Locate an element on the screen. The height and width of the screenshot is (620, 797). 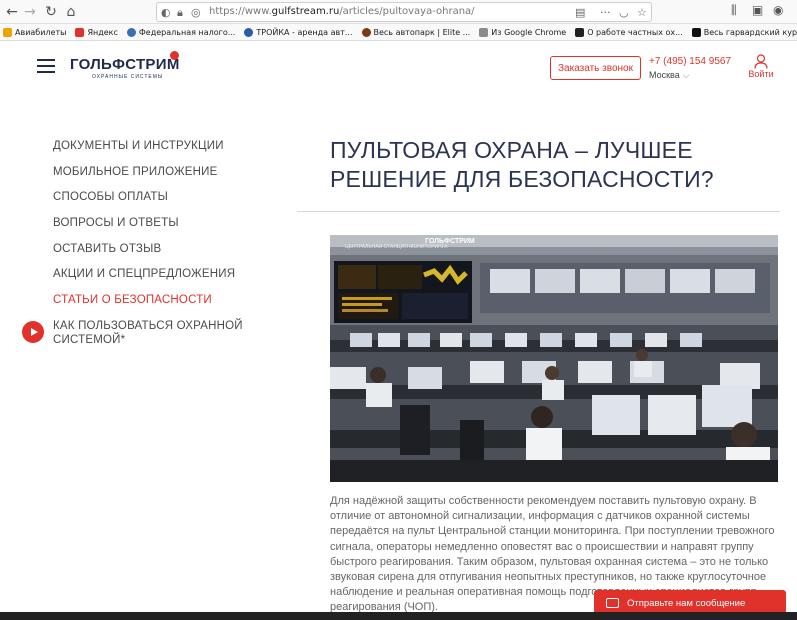
city-selector: Москва ⌵ is located at coordinates (669, 75).